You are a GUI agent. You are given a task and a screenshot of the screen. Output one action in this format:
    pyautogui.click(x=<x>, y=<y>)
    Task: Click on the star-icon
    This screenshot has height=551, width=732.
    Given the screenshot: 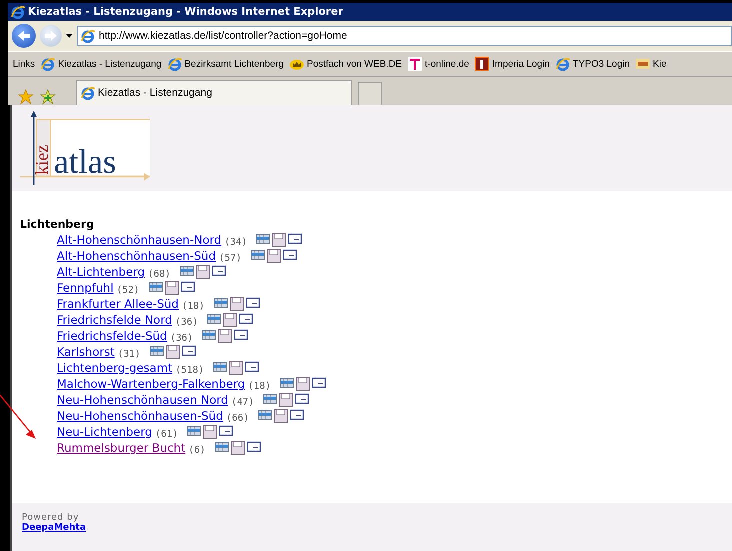 What is the action you would take?
    pyautogui.click(x=26, y=97)
    